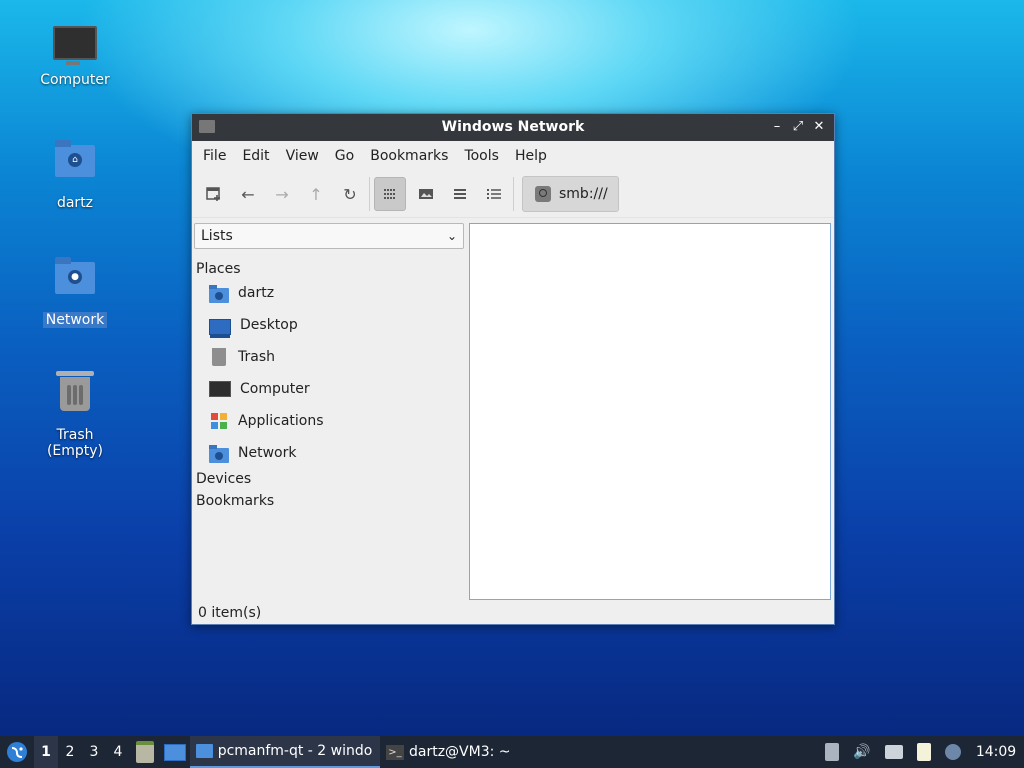  I want to click on compact-view-button, so click(460, 194).